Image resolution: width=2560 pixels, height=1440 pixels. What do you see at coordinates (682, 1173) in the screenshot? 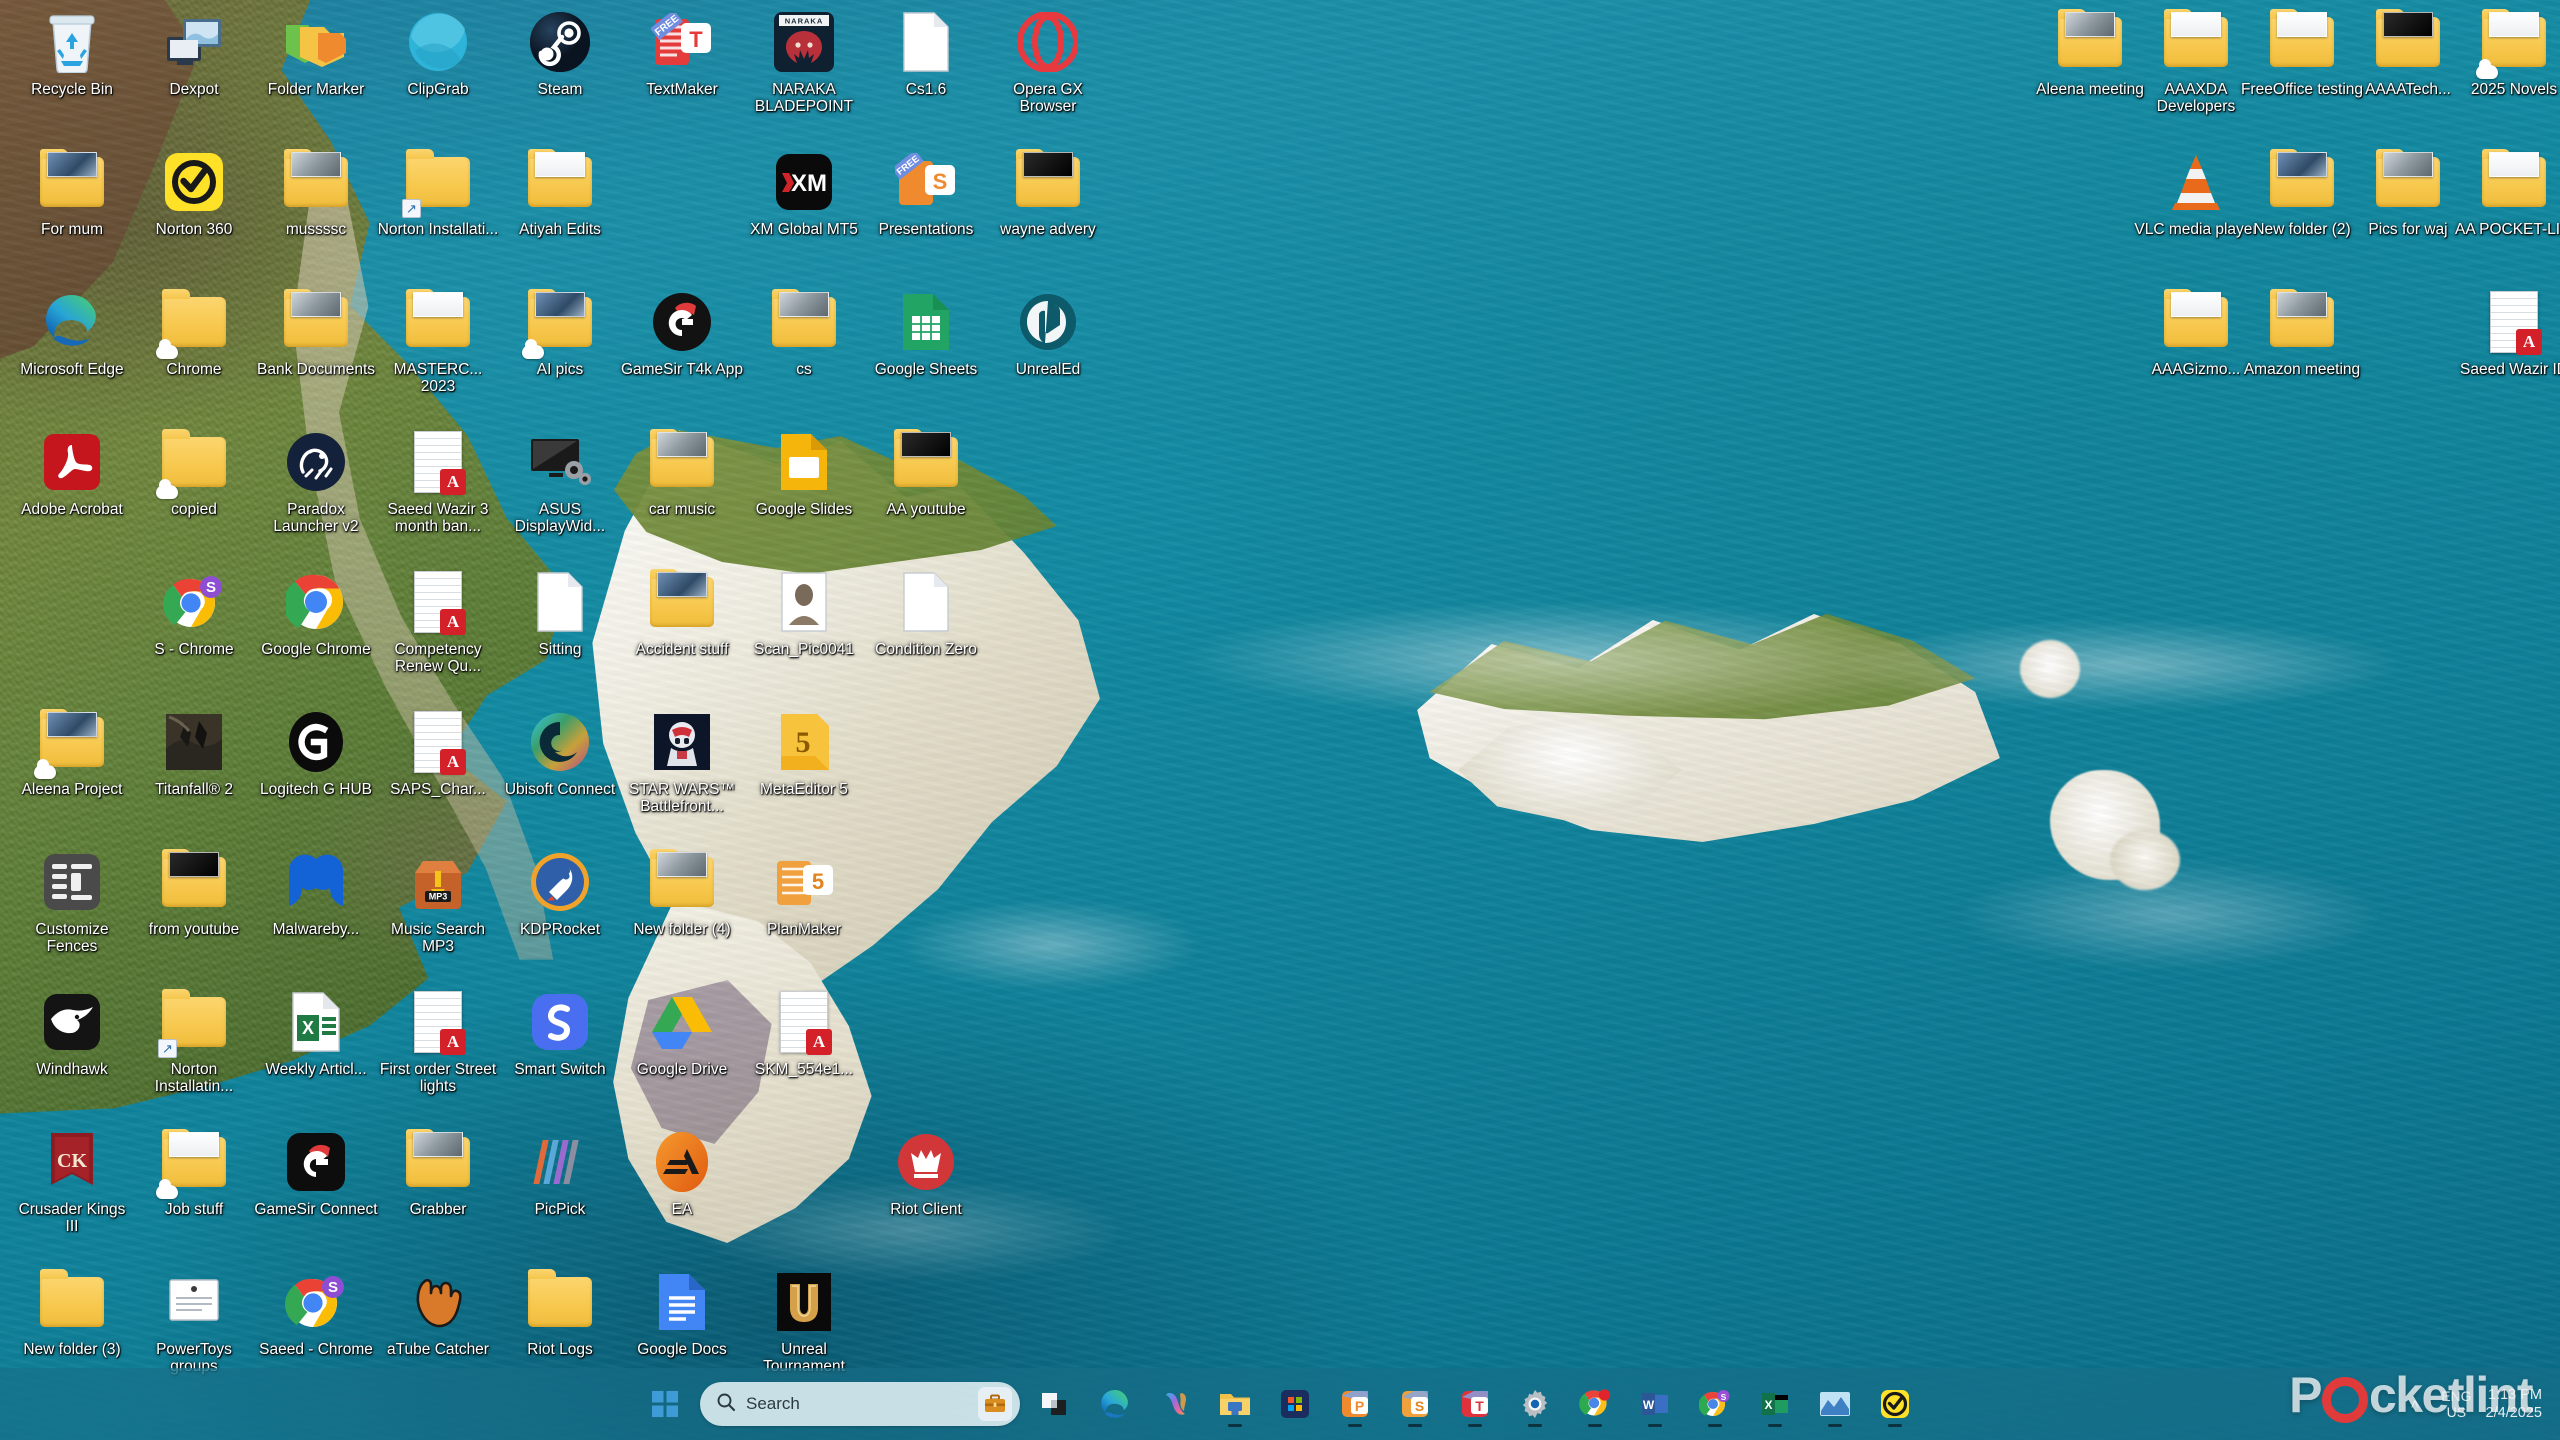
I see `desktop-icon-ea: EA` at bounding box center [682, 1173].